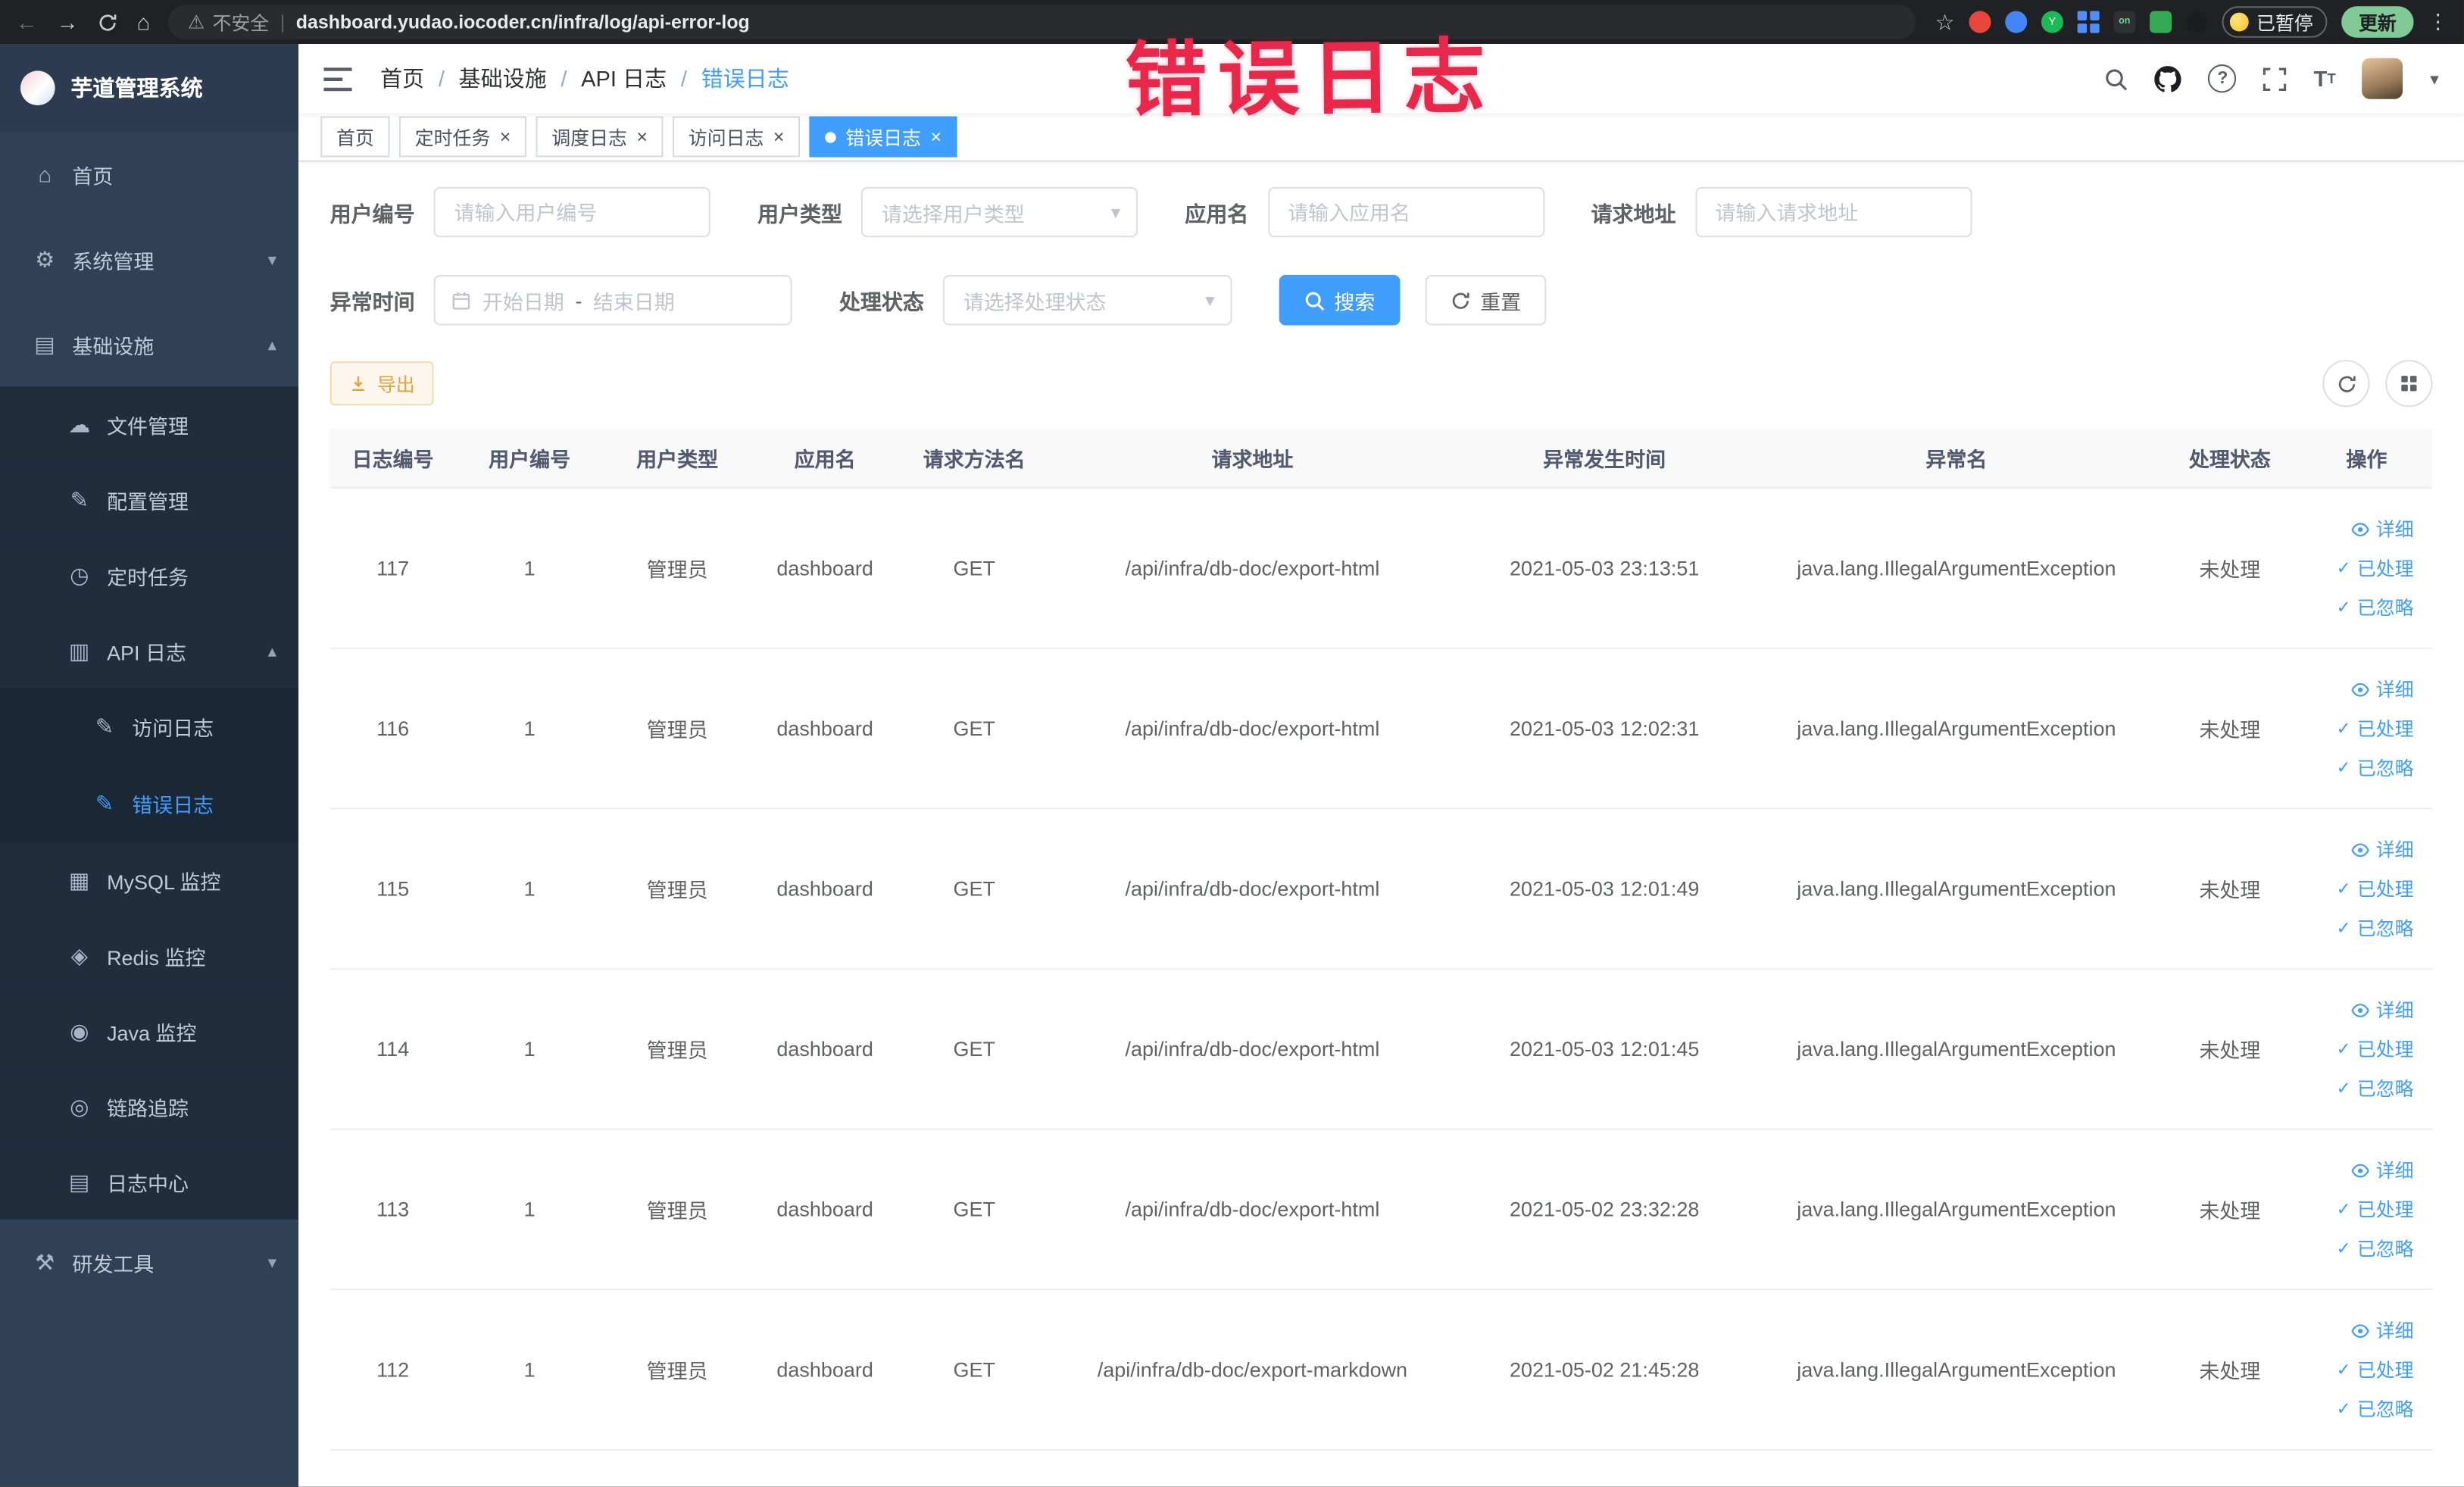 The image size is (2464, 1487). Describe the element at coordinates (149, 259) in the screenshot. I see `sidebar-item-system-management: ⚙ 系统管理 ▾` at that location.